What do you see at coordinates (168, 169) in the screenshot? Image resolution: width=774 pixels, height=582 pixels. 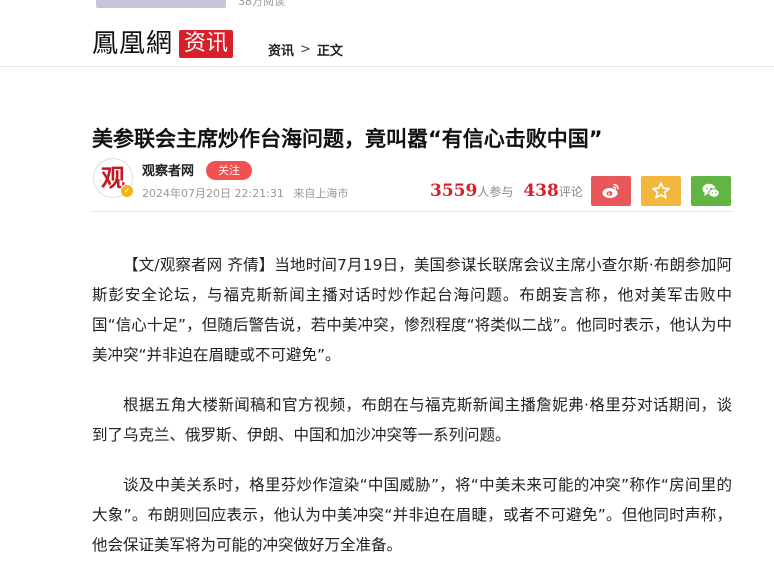 I see `author-name: 观察者网` at bounding box center [168, 169].